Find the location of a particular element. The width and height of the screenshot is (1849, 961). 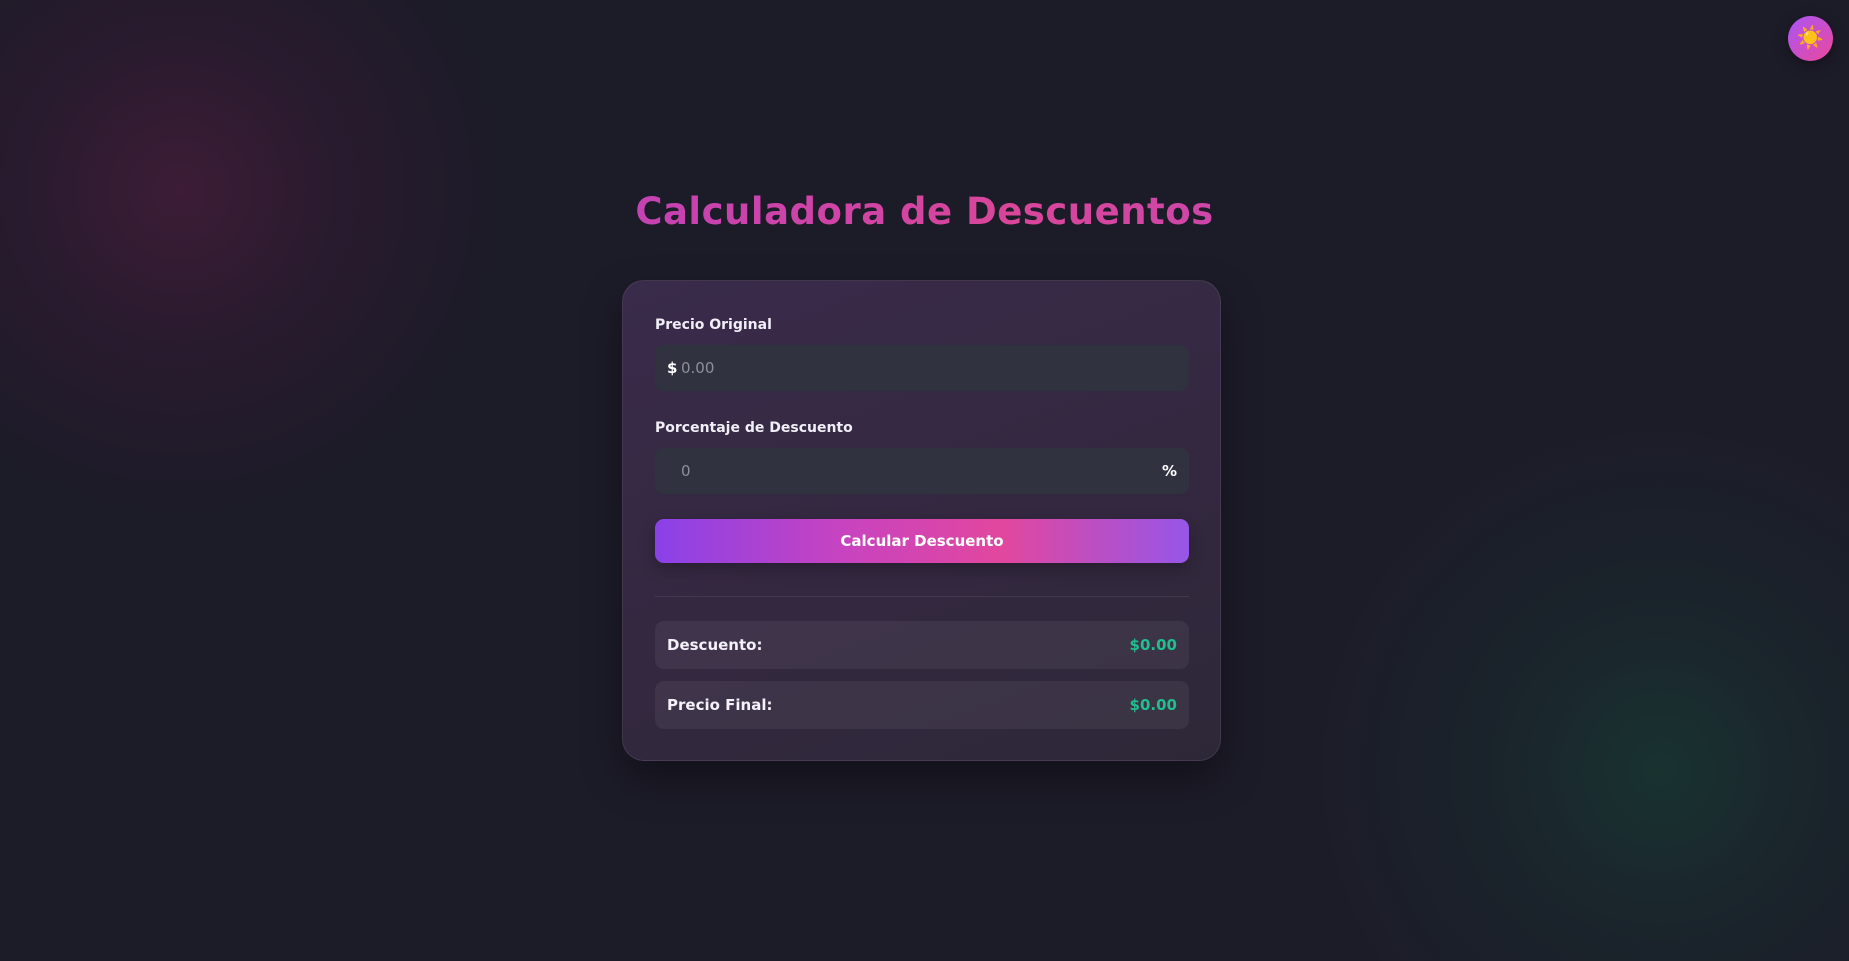

discount-percent-field: % is located at coordinates (922, 471).